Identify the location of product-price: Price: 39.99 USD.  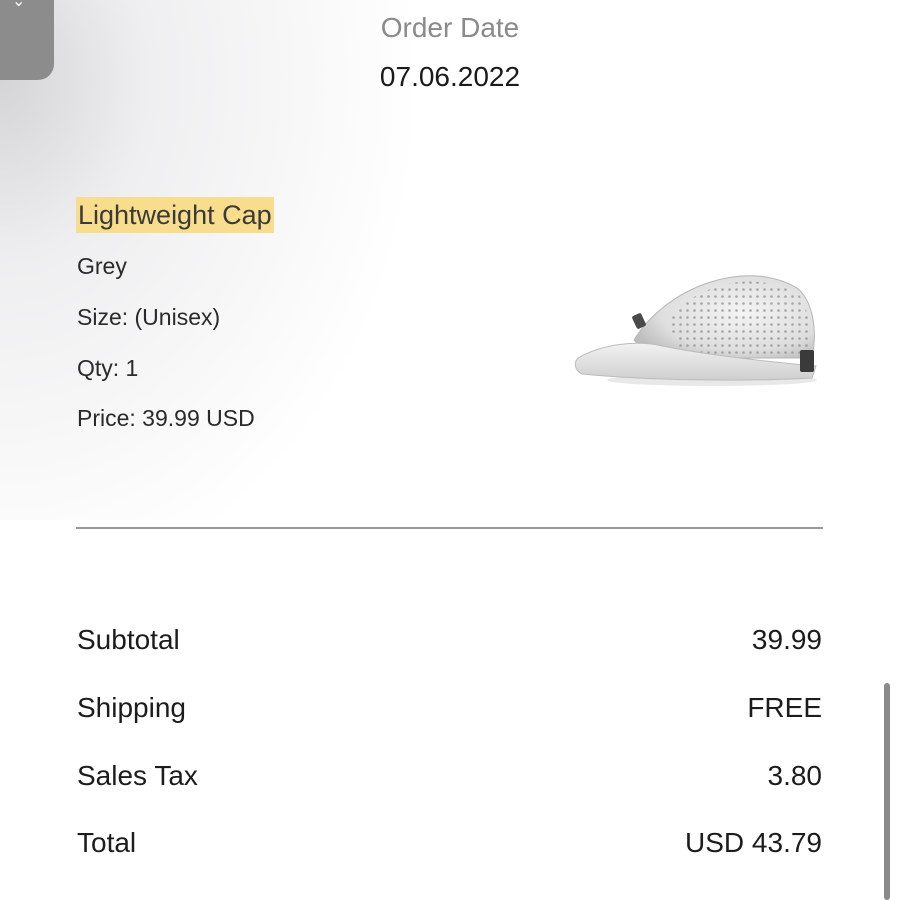
(166, 418).